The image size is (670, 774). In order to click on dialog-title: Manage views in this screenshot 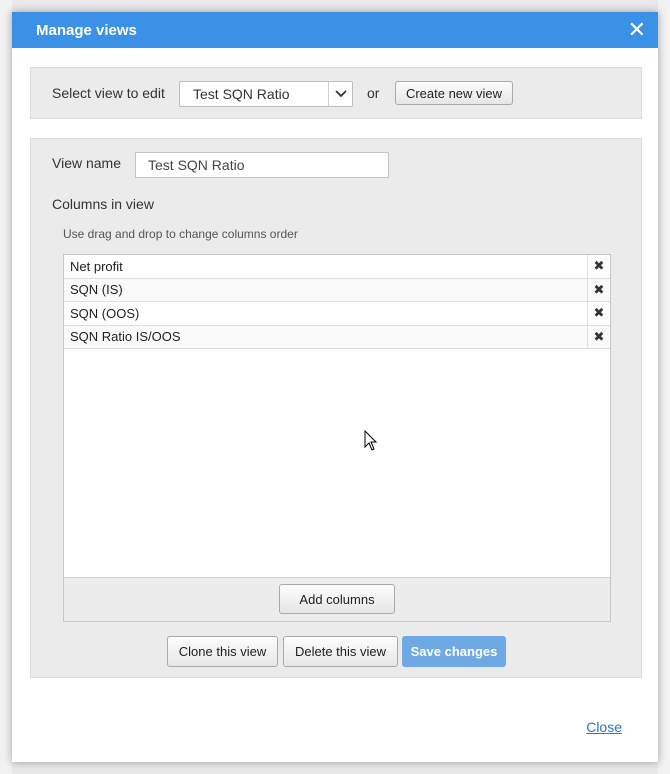, I will do `click(86, 30)`.